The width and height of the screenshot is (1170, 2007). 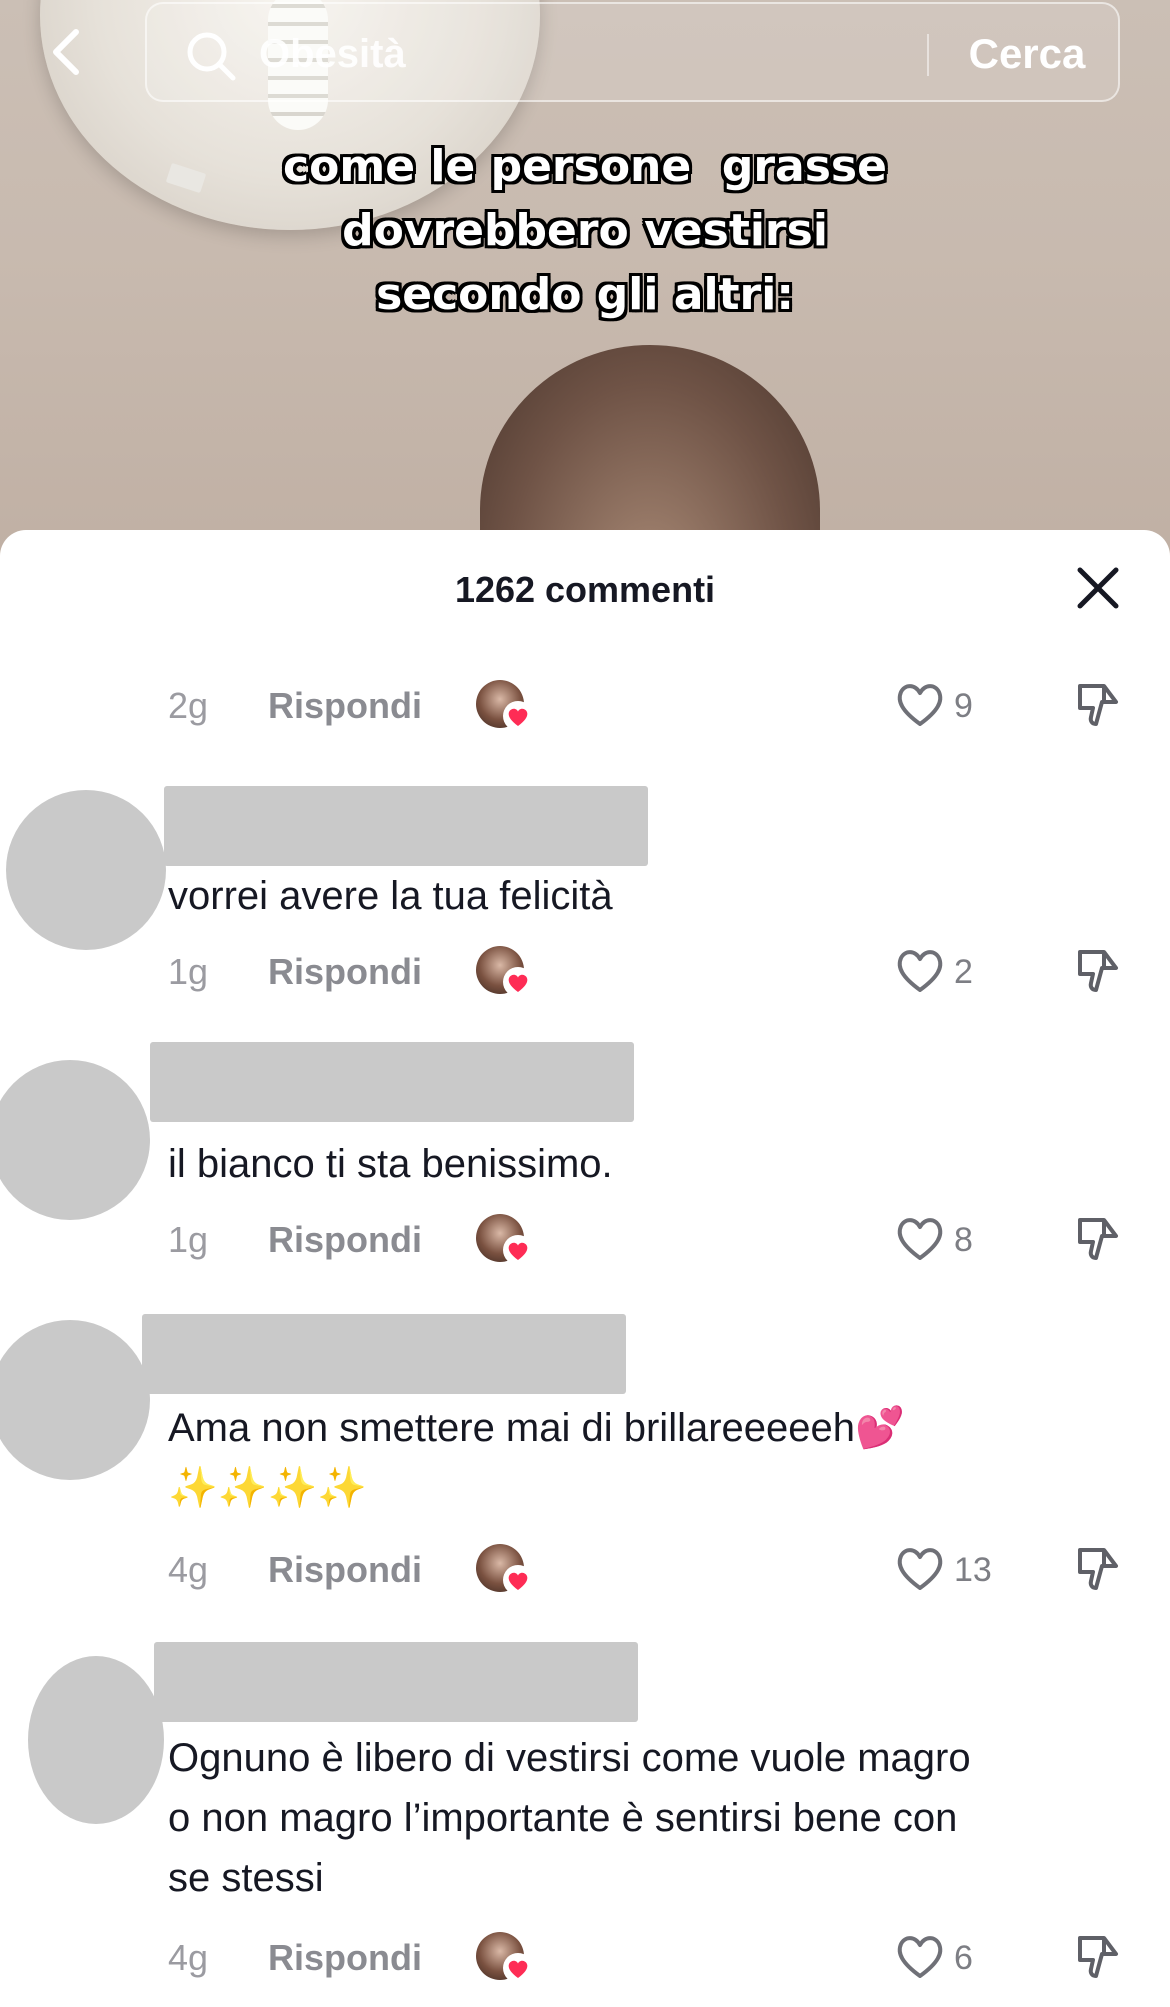 What do you see at coordinates (585, 1570) in the screenshot?
I see `comment-meta-row: 4g Rispondi 13` at bounding box center [585, 1570].